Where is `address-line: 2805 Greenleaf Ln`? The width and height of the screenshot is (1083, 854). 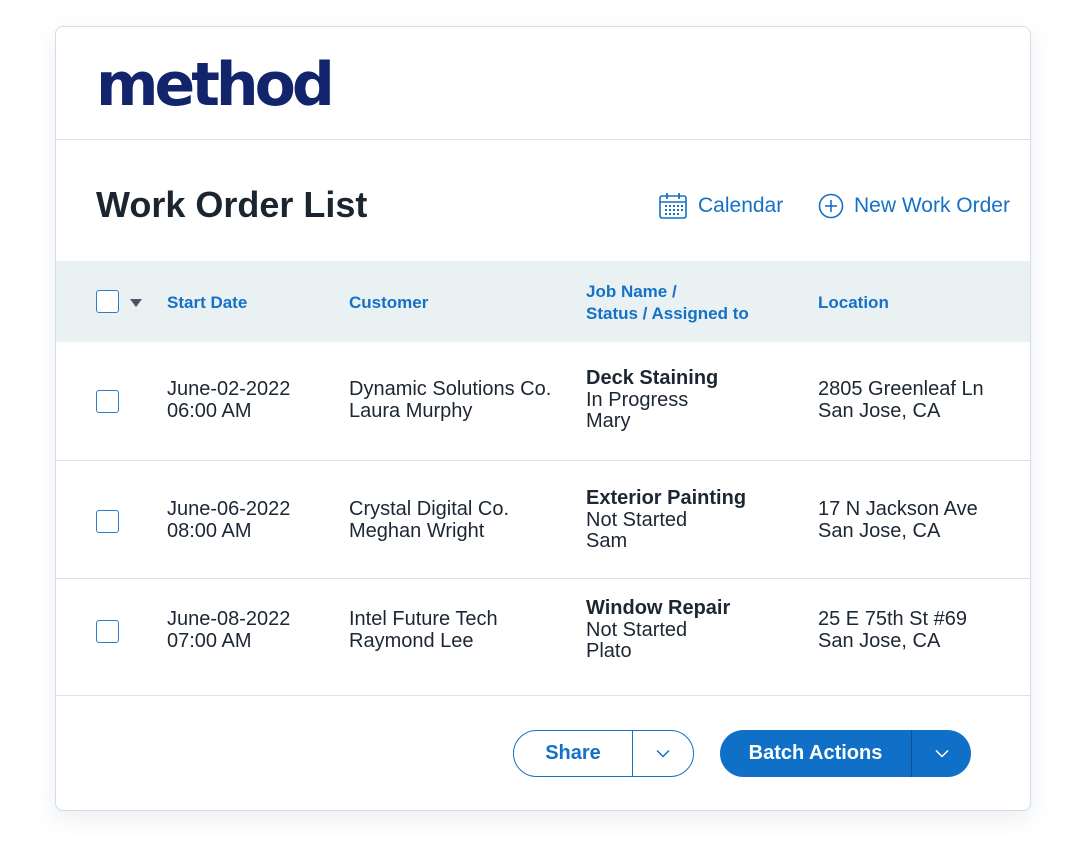 address-line: 2805 Greenleaf Ln is located at coordinates (901, 389).